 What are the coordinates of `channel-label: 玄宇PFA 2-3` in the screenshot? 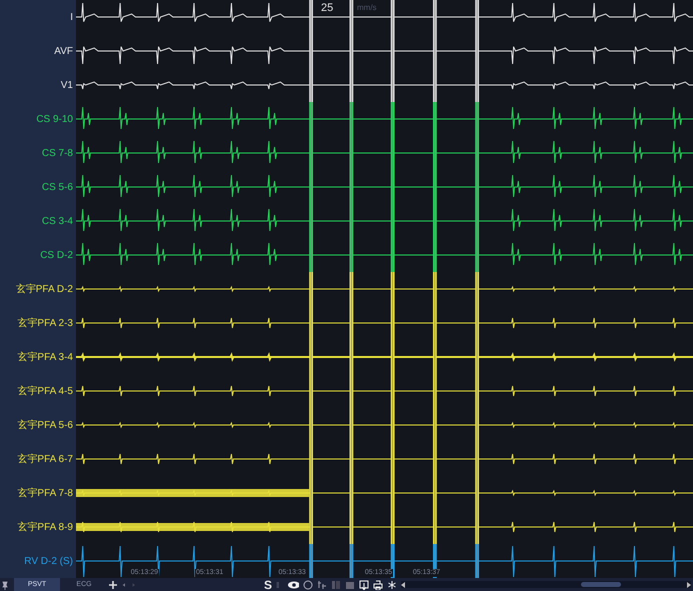 It's located at (45, 323).